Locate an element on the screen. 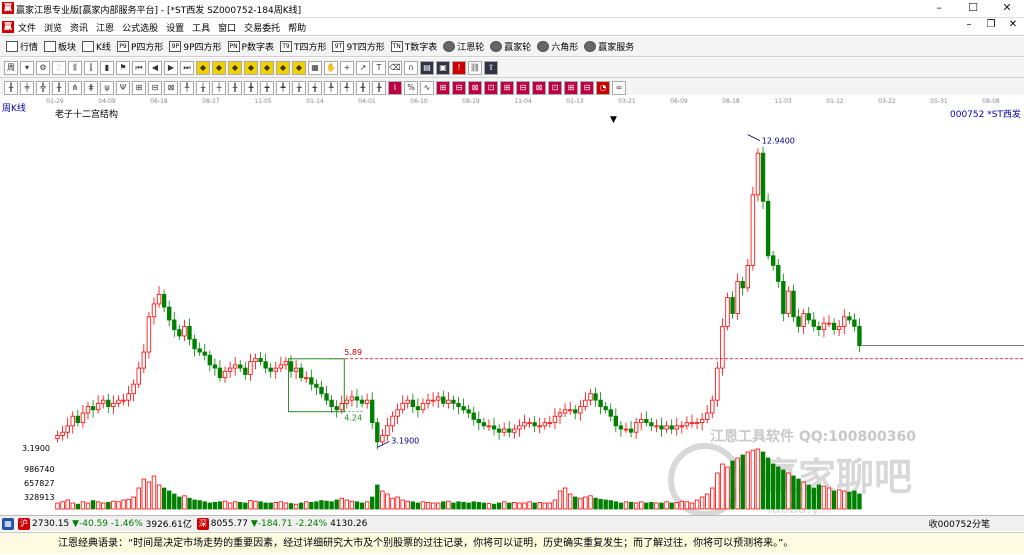 This screenshot has width=1024, height=555. line-tool-icon: ╬ is located at coordinates (43, 87).